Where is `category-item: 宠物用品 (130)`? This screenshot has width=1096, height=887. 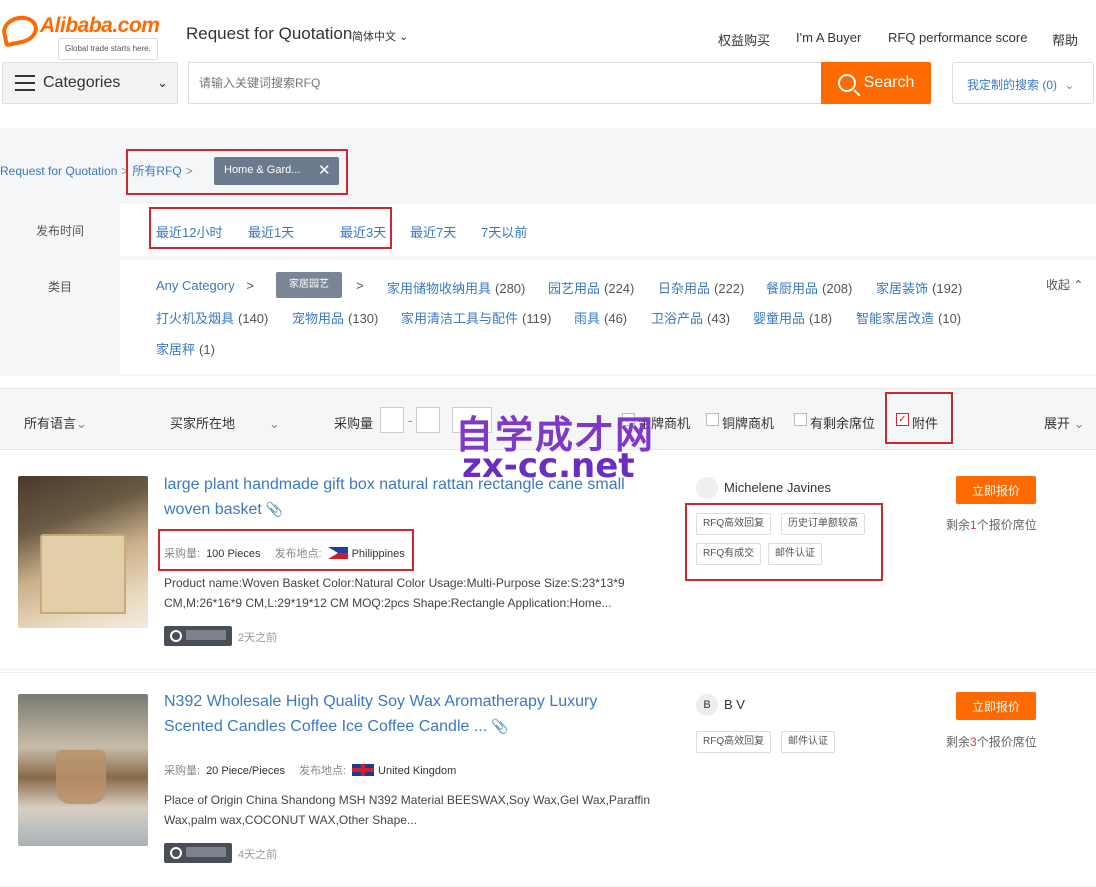 category-item: 宠物用品 (130) is located at coordinates (335, 317).